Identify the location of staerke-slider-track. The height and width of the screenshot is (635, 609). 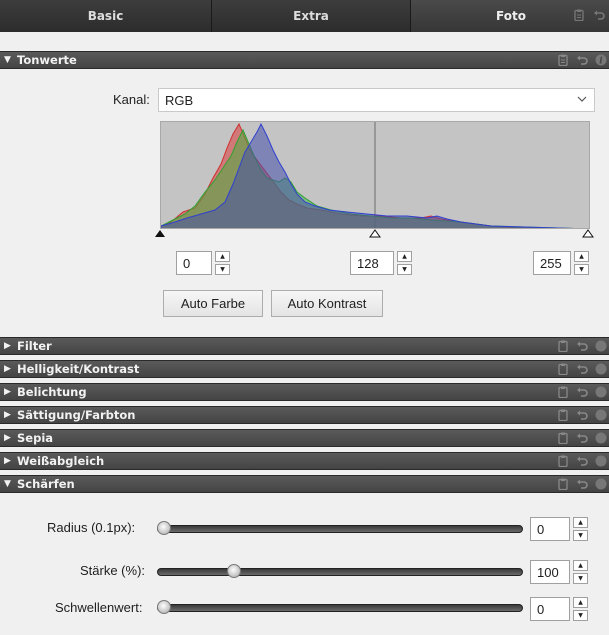
(340, 572).